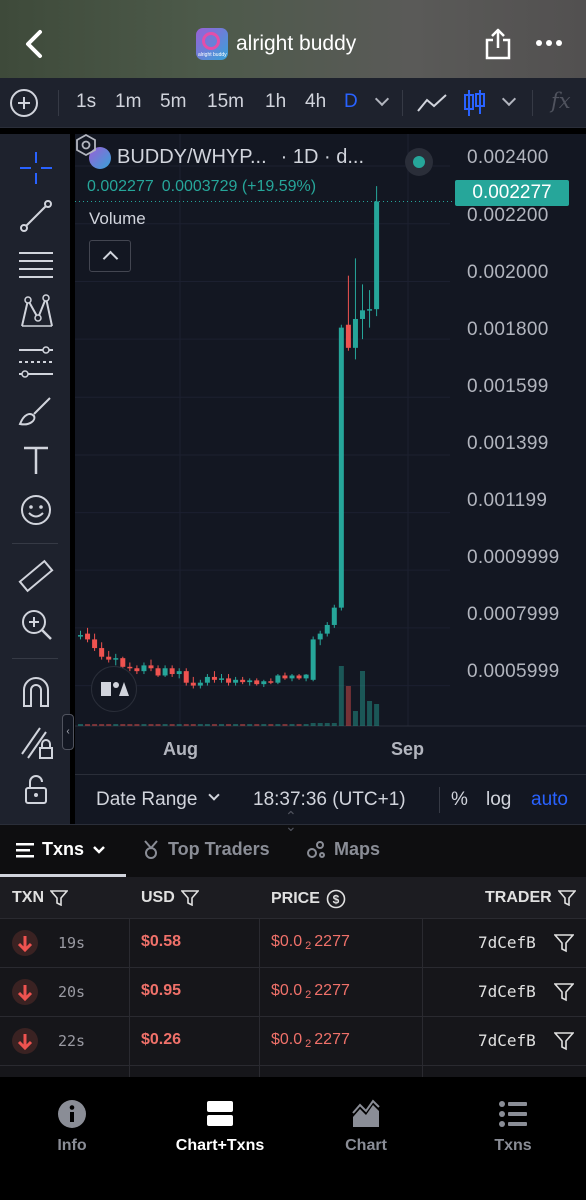 This screenshot has width=586, height=1200. I want to click on market-status-icon, so click(419, 162).